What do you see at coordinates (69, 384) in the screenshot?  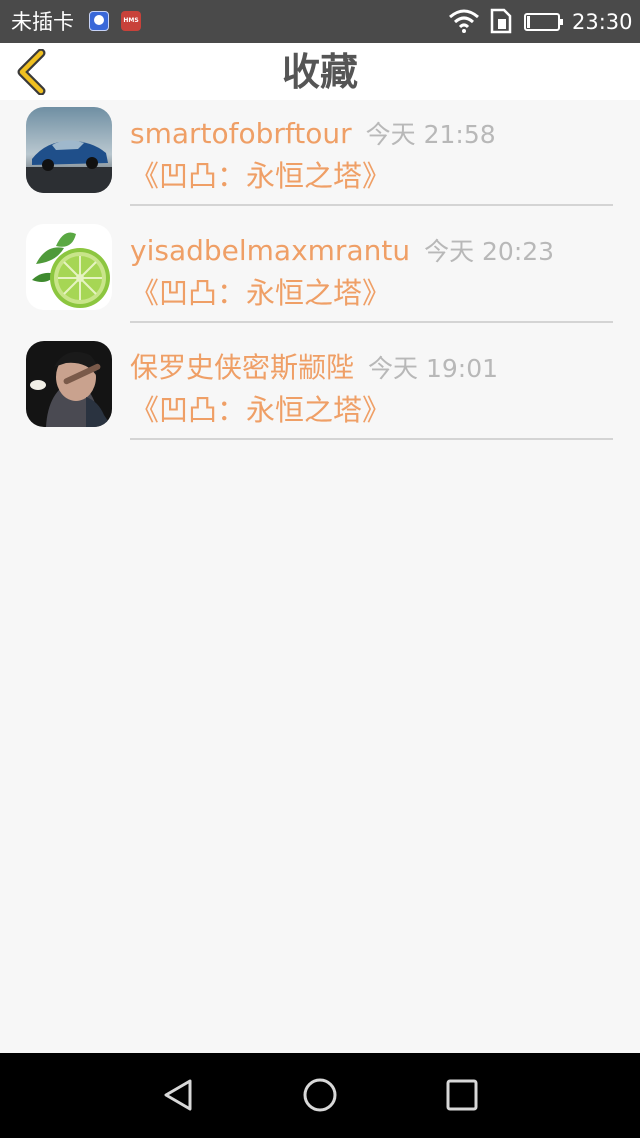 I see `portrait-avatar` at bounding box center [69, 384].